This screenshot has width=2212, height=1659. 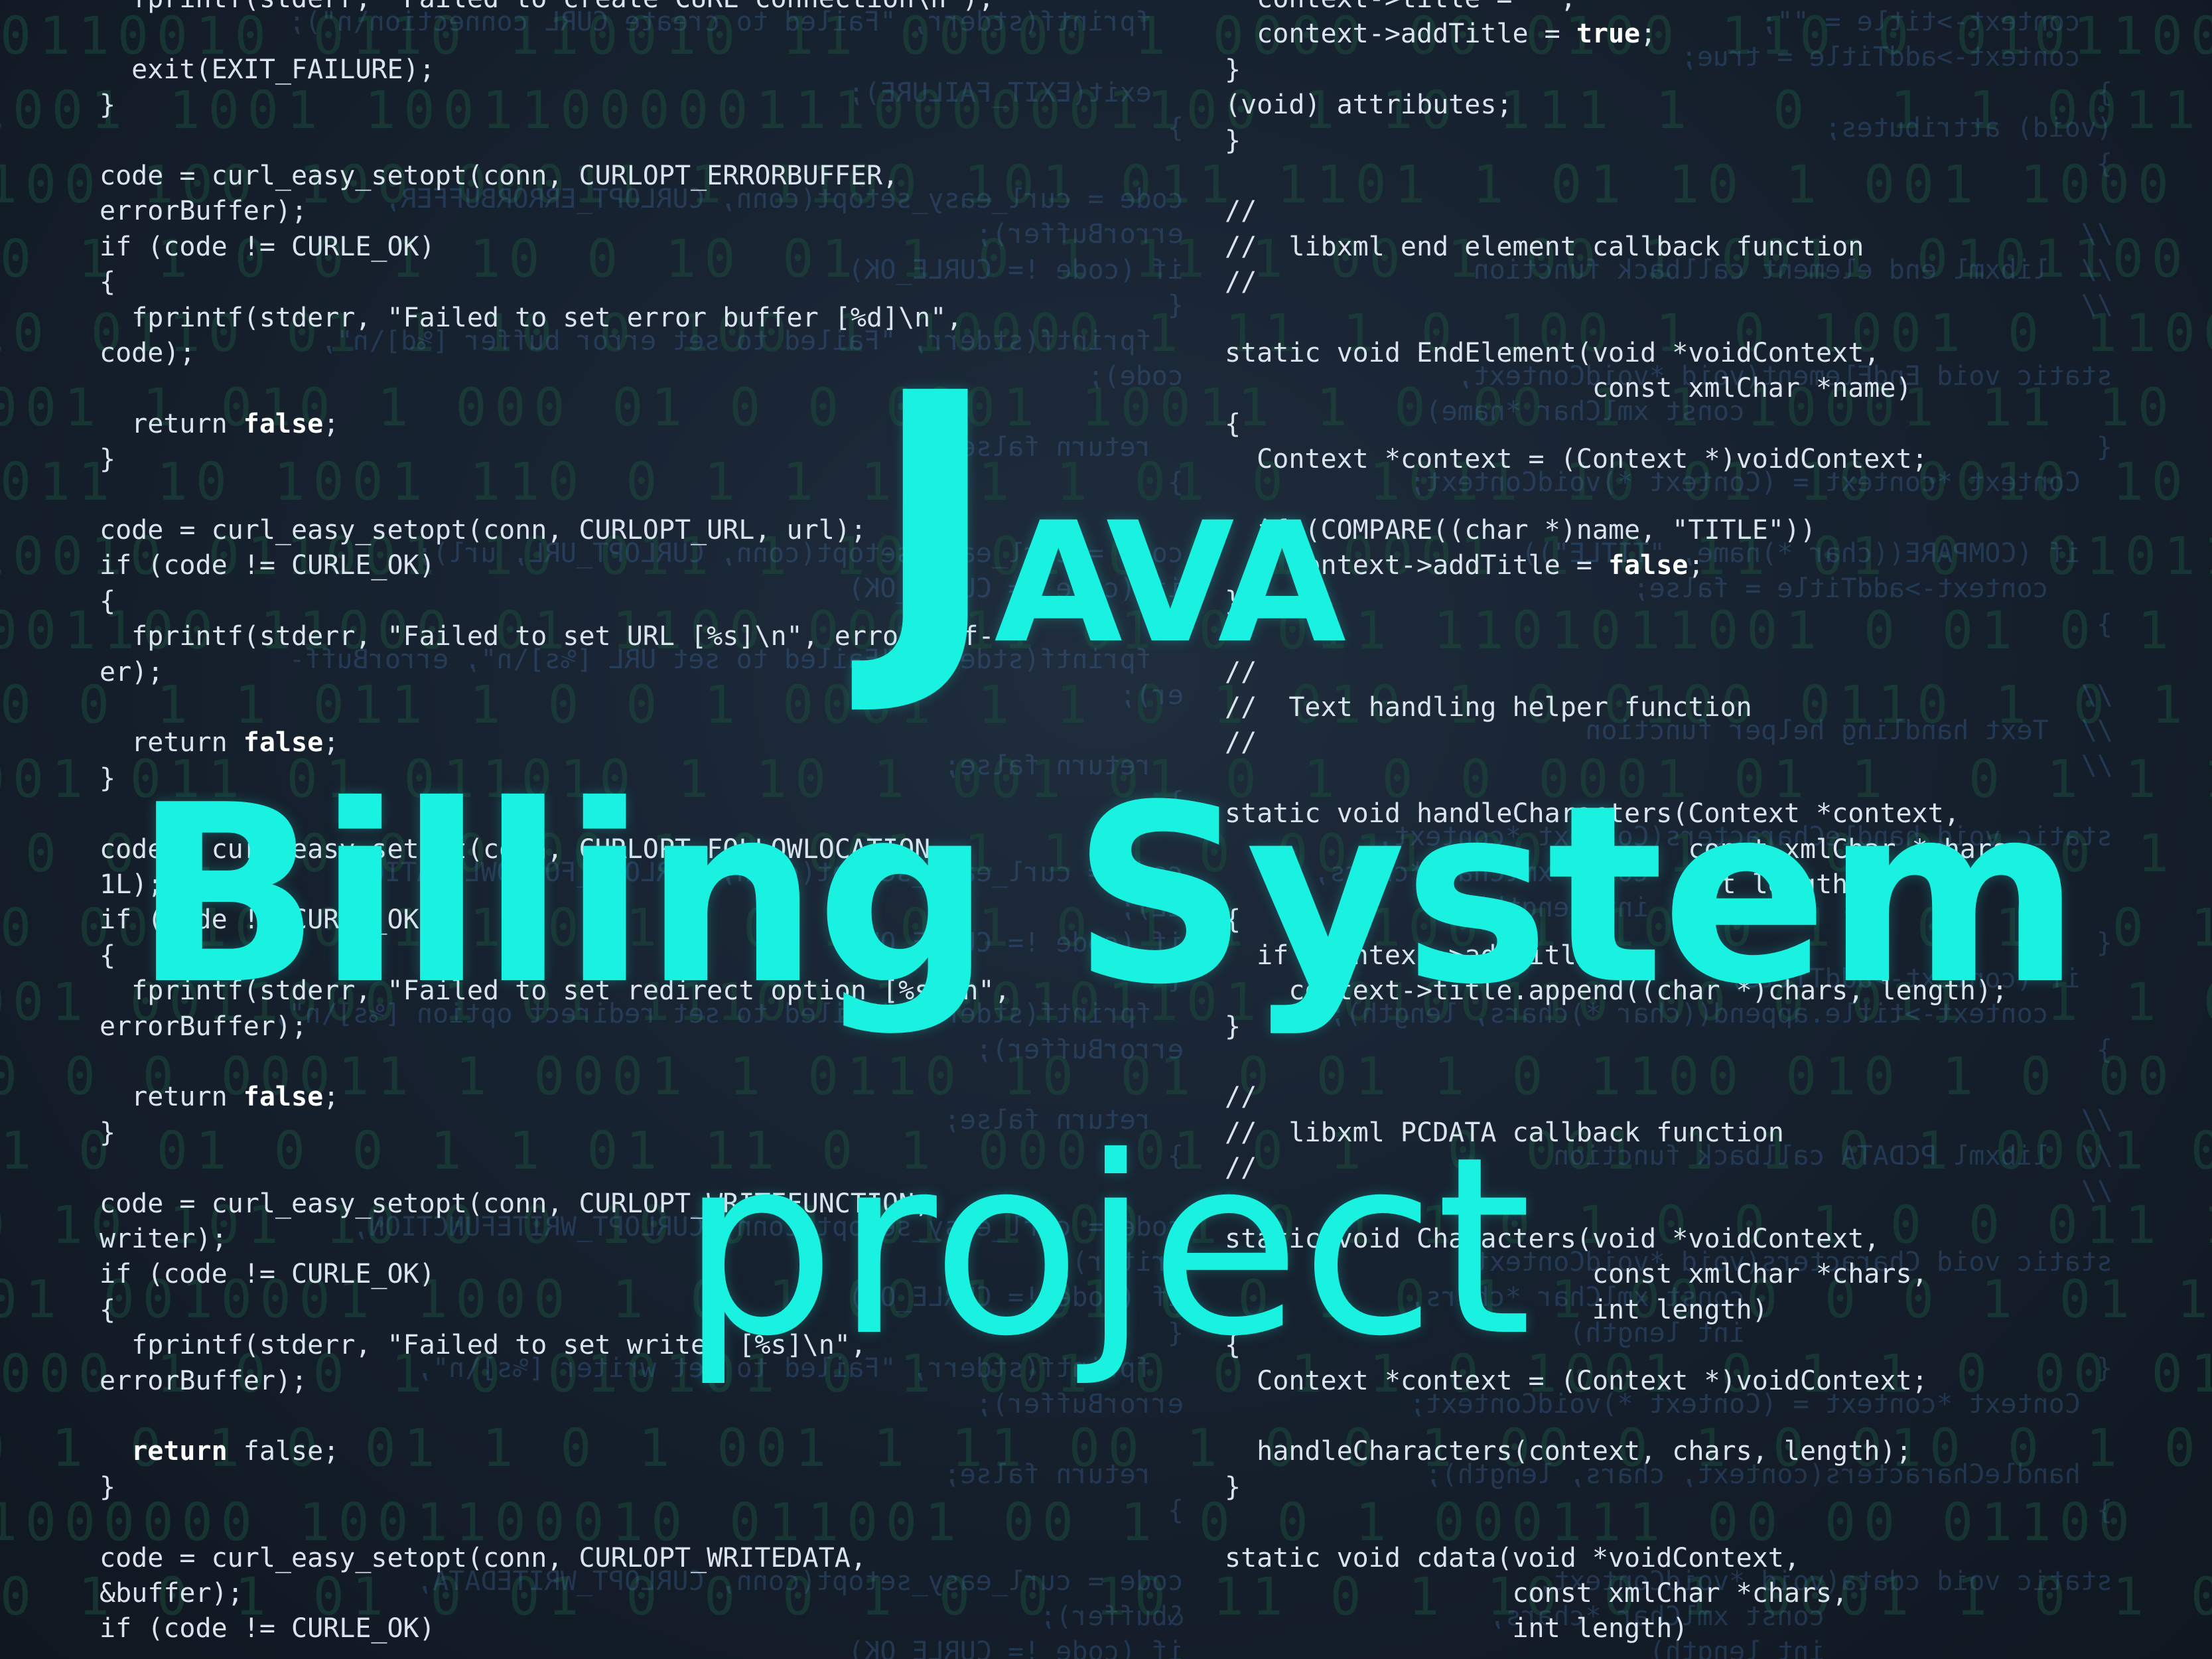 I want to click on code-line: static void cdata(void *voidContext,, so click(x=1512, y=1558).